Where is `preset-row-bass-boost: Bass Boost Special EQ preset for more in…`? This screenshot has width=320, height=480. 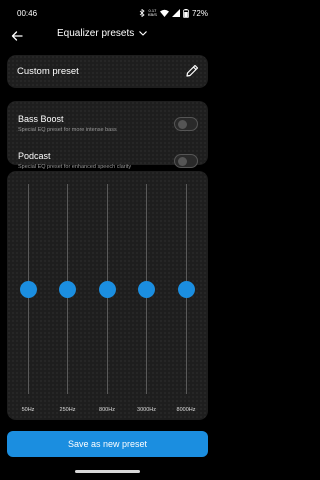 preset-row-bass-boost: Bass Boost Special EQ preset for more in… is located at coordinates (108, 127).